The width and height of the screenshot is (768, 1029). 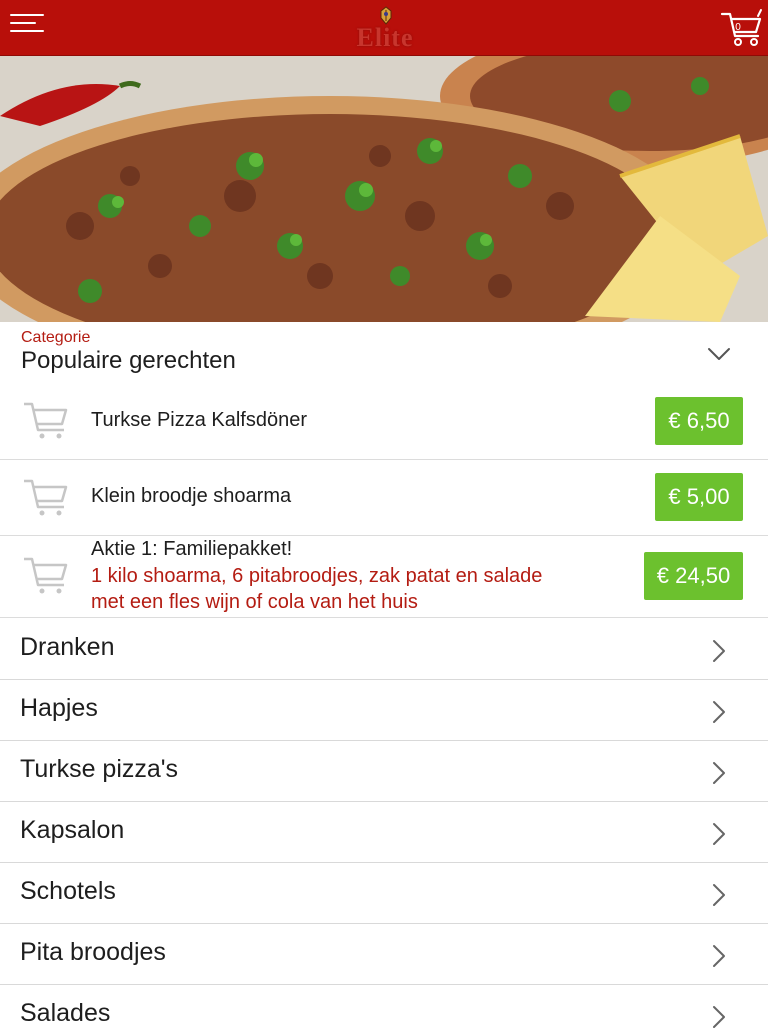 I want to click on category-item-turkse-pizzas: Turkse pizza's, so click(x=384, y=771).